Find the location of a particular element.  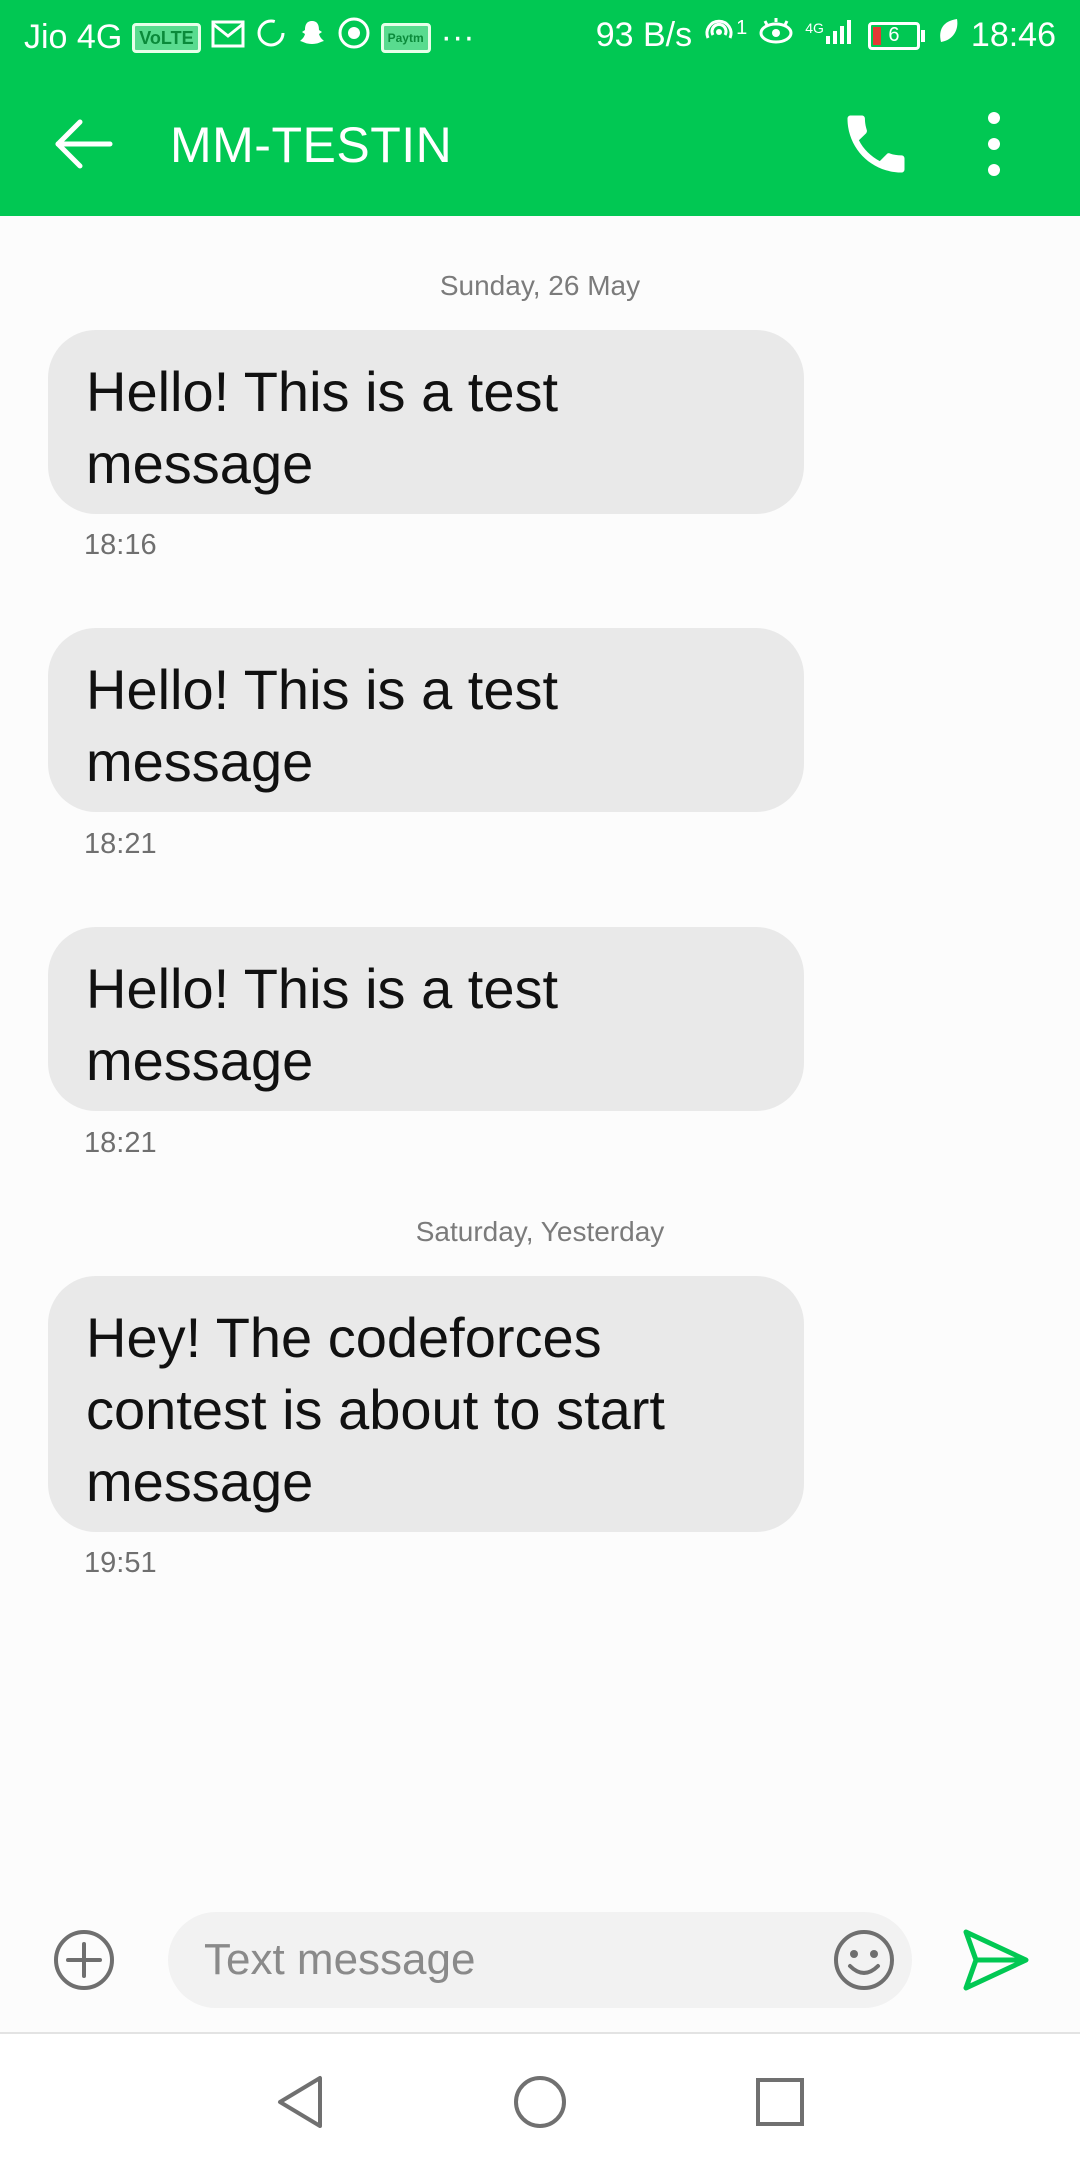

send-button is located at coordinates (996, 1960).